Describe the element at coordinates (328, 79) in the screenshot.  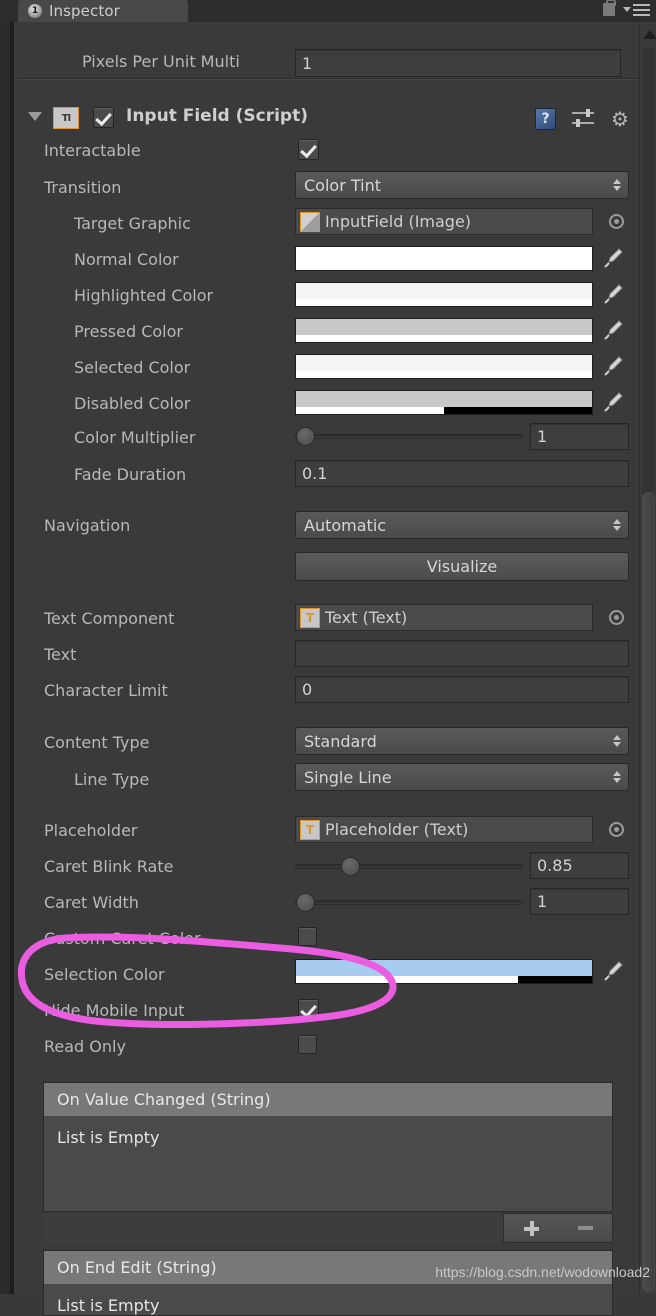
I see `section-divider` at that location.